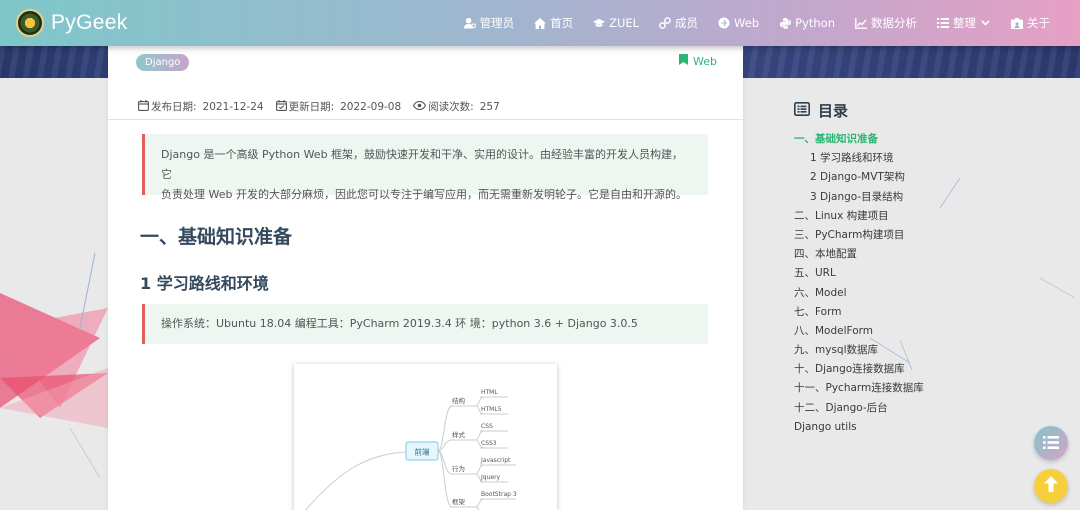  What do you see at coordinates (204, 283) in the screenshot?
I see `subsection-heading: 1 学习路线和环境` at bounding box center [204, 283].